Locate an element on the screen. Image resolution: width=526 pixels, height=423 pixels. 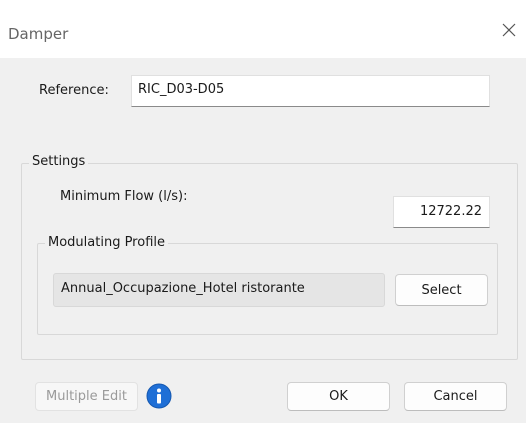
minimum-flow-label: Minimum Flow (l/s): is located at coordinates (124, 196).